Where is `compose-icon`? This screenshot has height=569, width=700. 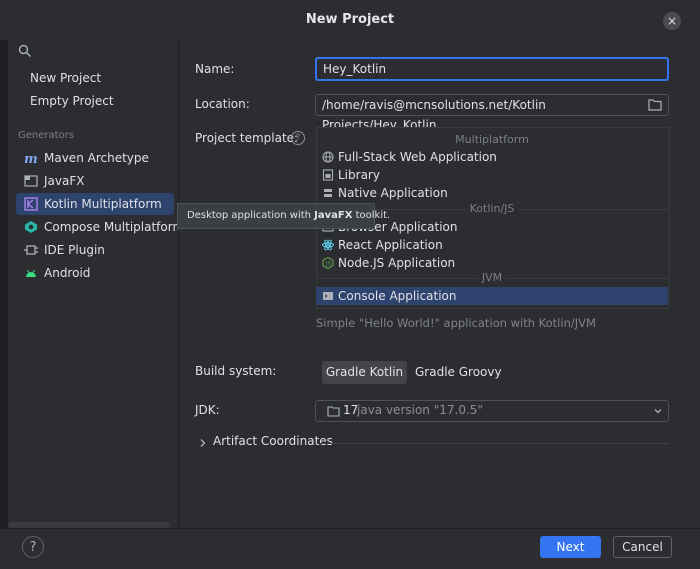 compose-icon is located at coordinates (31, 227).